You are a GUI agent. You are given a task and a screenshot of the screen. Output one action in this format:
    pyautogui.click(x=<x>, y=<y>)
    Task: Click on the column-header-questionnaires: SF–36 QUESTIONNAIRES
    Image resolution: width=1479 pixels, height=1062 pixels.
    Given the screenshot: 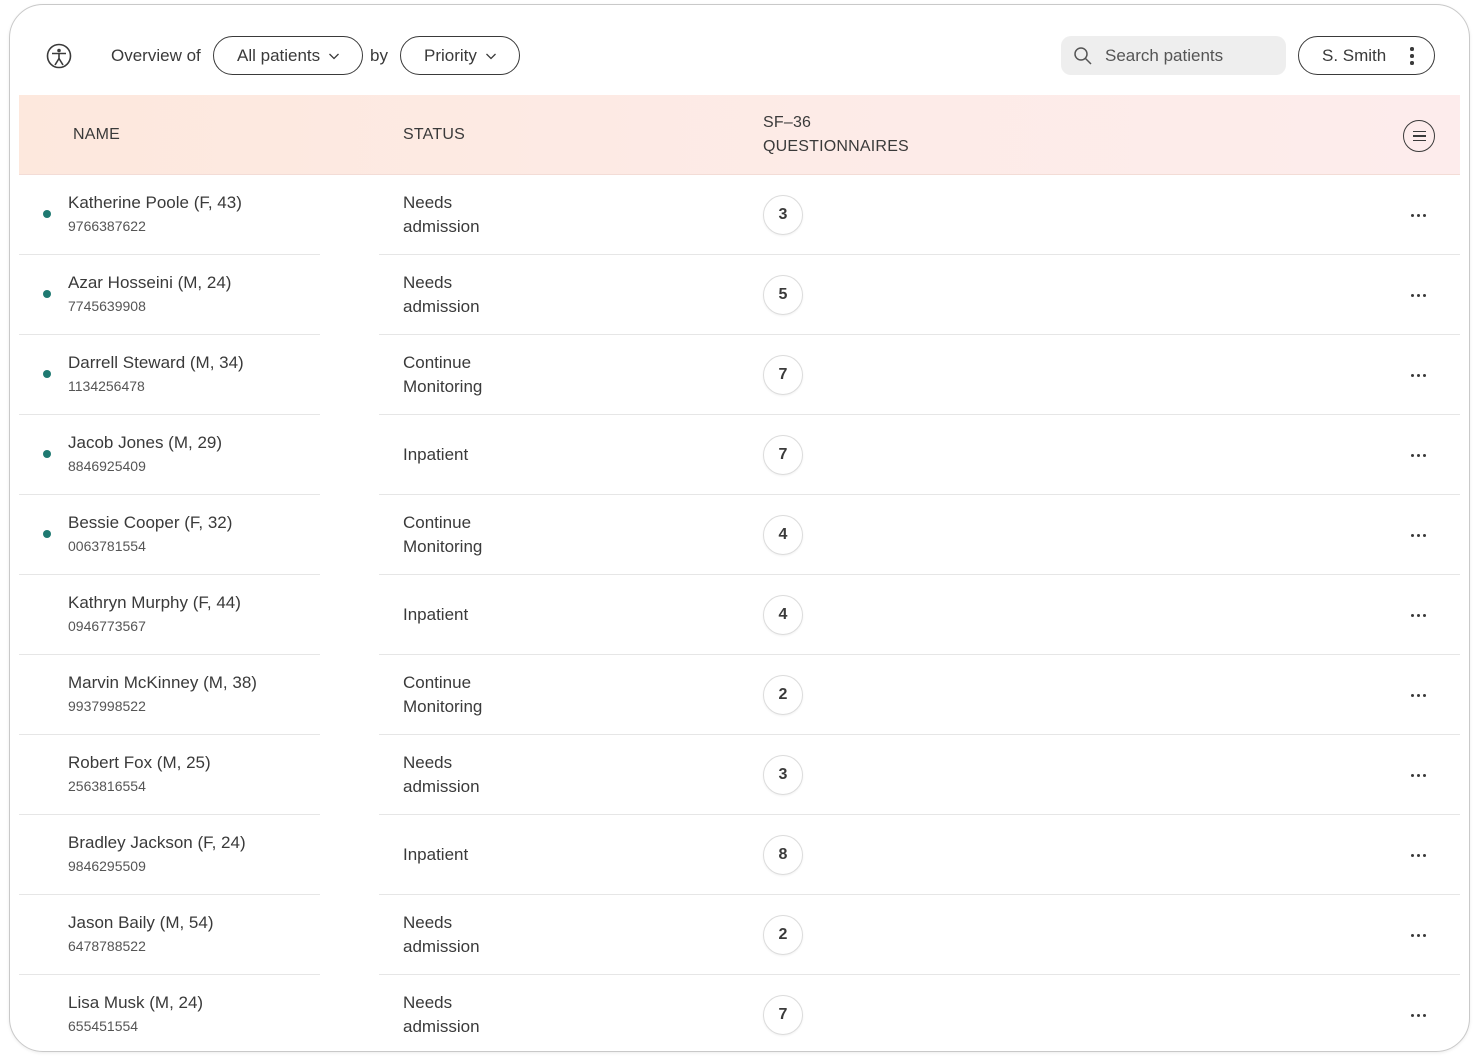 What is the action you would take?
    pyautogui.click(x=836, y=135)
    